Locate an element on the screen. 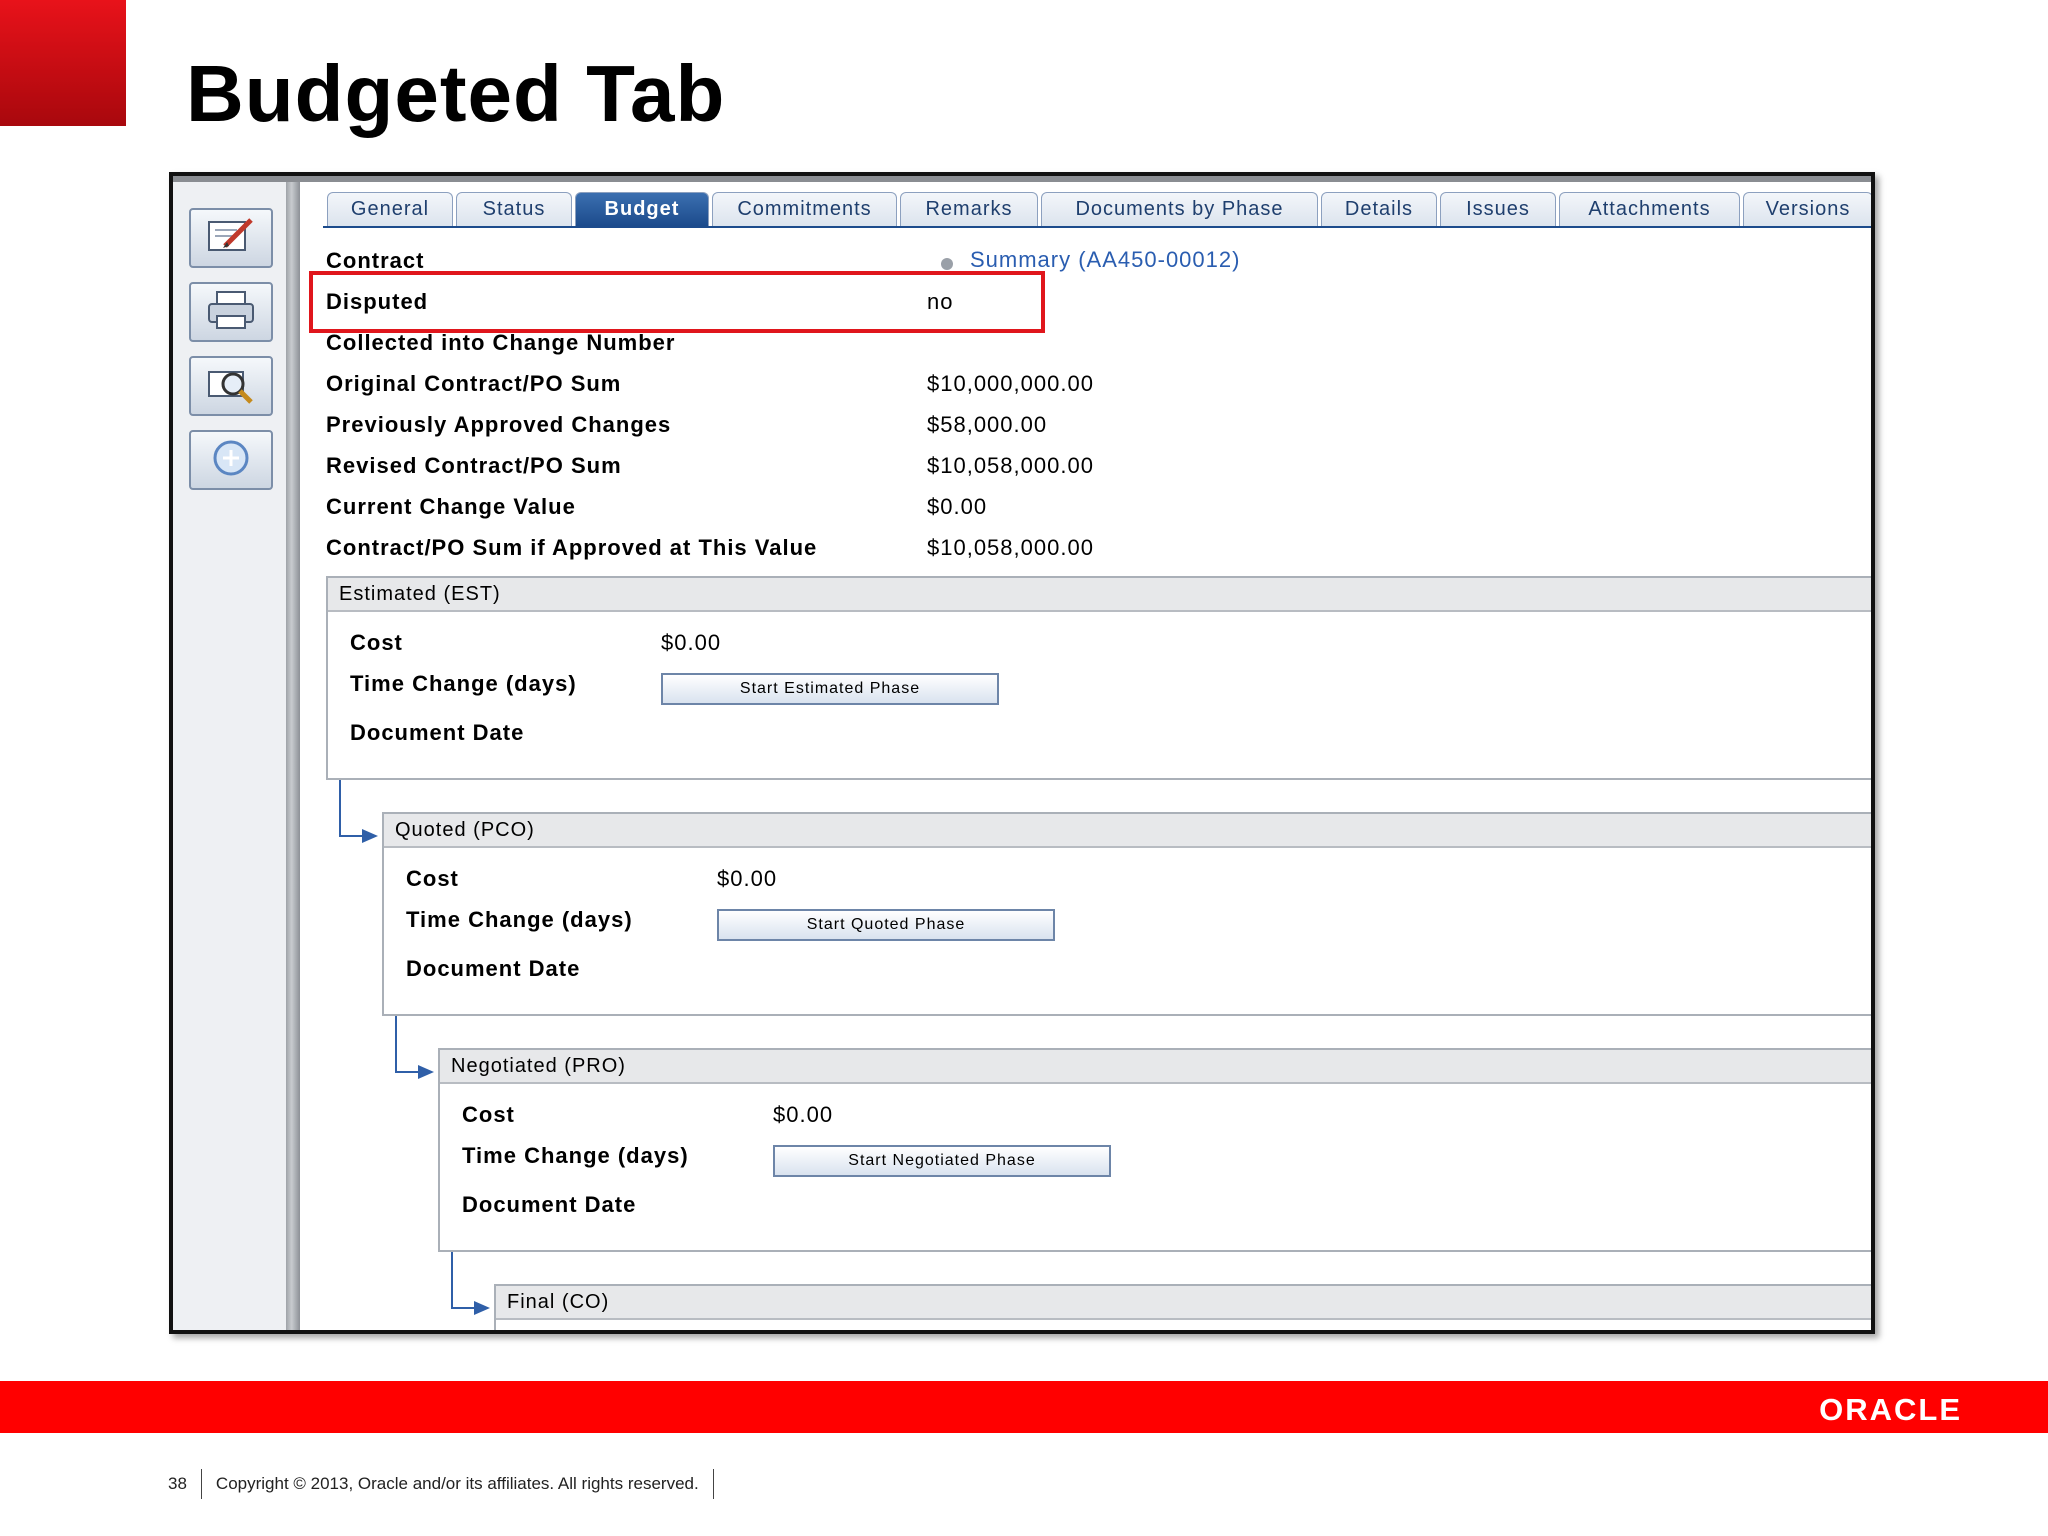 The image size is (2048, 1536). phase-negotiated-header: Negotiated (PRO) is located at coordinates (1155, 1067).